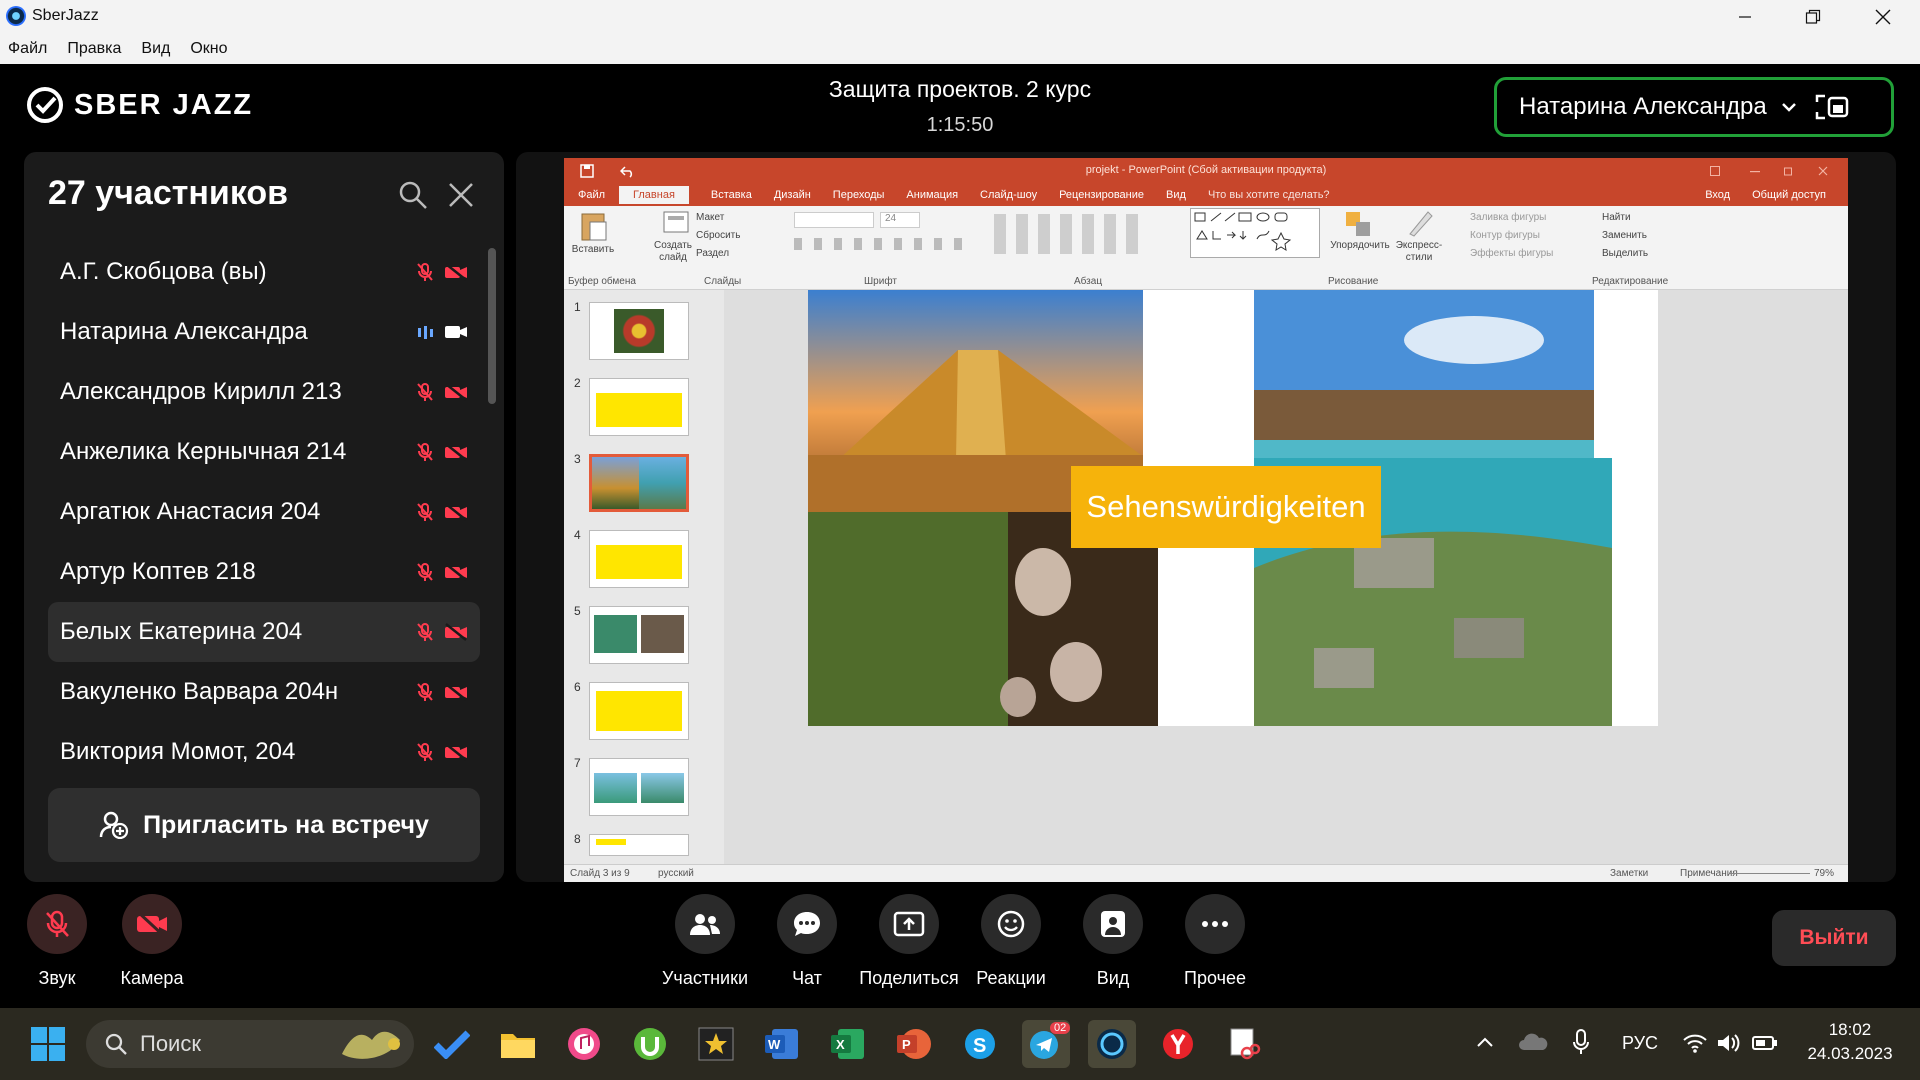 The height and width of the screenshot is (1080, 1920). What do you see at coordinates (1215, 924) in the screenshot?
I see `more-button` at bounding box center [1215, 924].